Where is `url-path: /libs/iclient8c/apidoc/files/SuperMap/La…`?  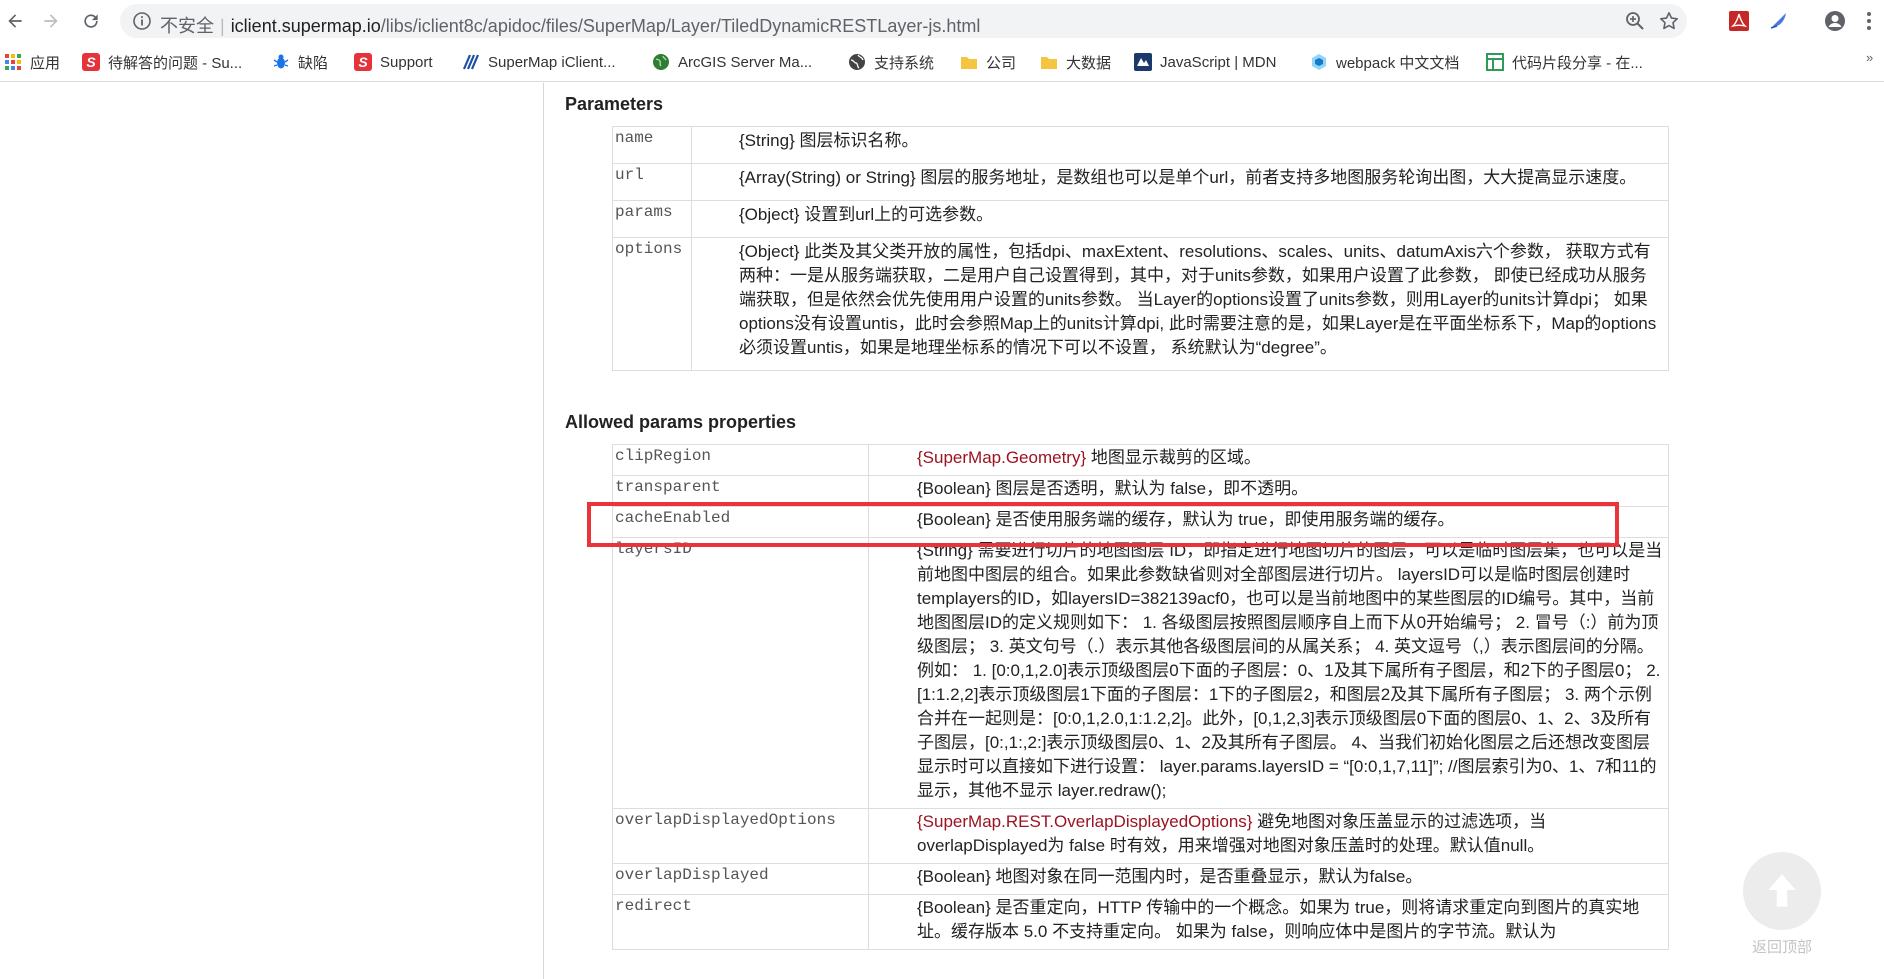
url-path: /libs/iclient8c/apidoc/files/SuperMap/La… is located at coordinates (680, 26).